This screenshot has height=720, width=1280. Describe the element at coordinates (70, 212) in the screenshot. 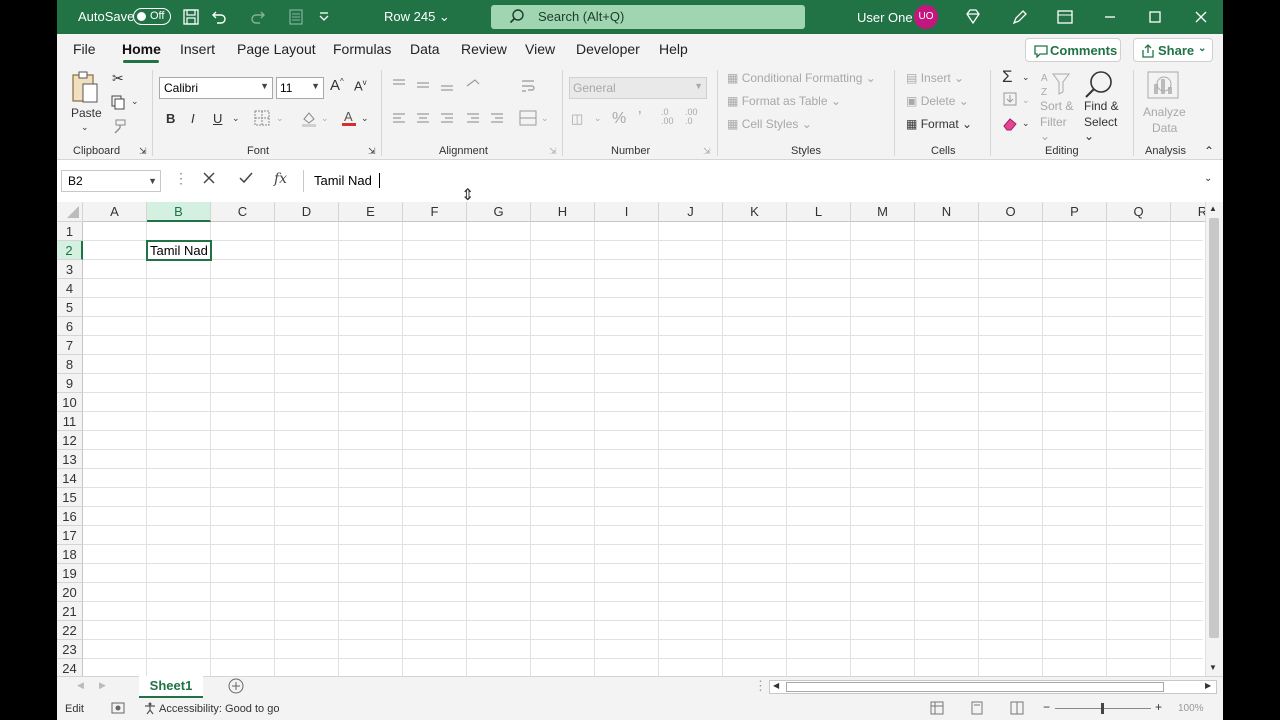

I see `select-all-corner` at that location.